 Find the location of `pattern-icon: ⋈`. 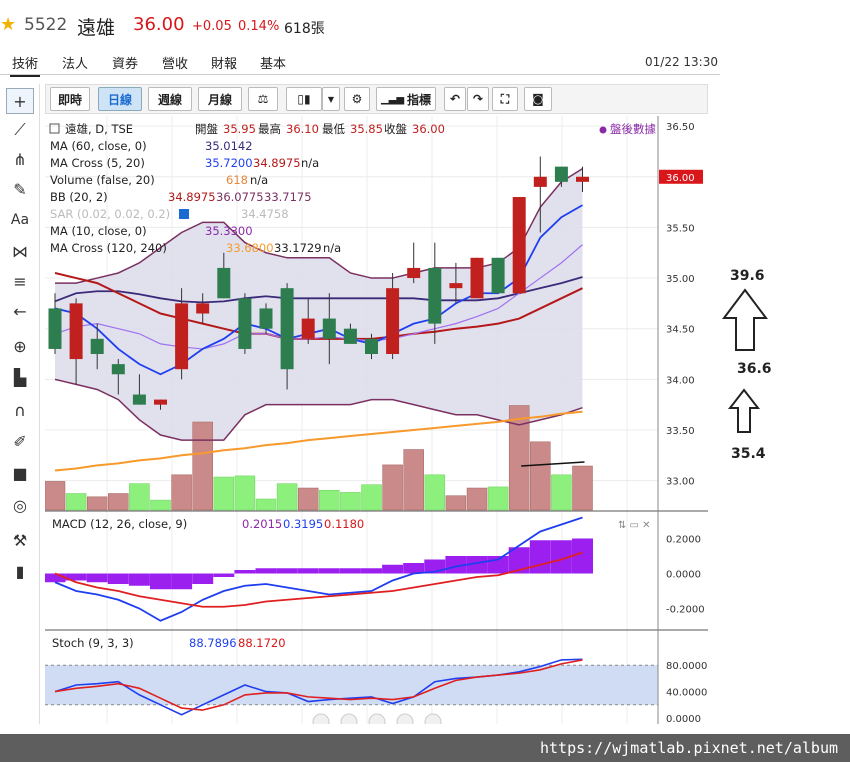

pattern-icon: ⋈ is located at coordinates (20, 251).